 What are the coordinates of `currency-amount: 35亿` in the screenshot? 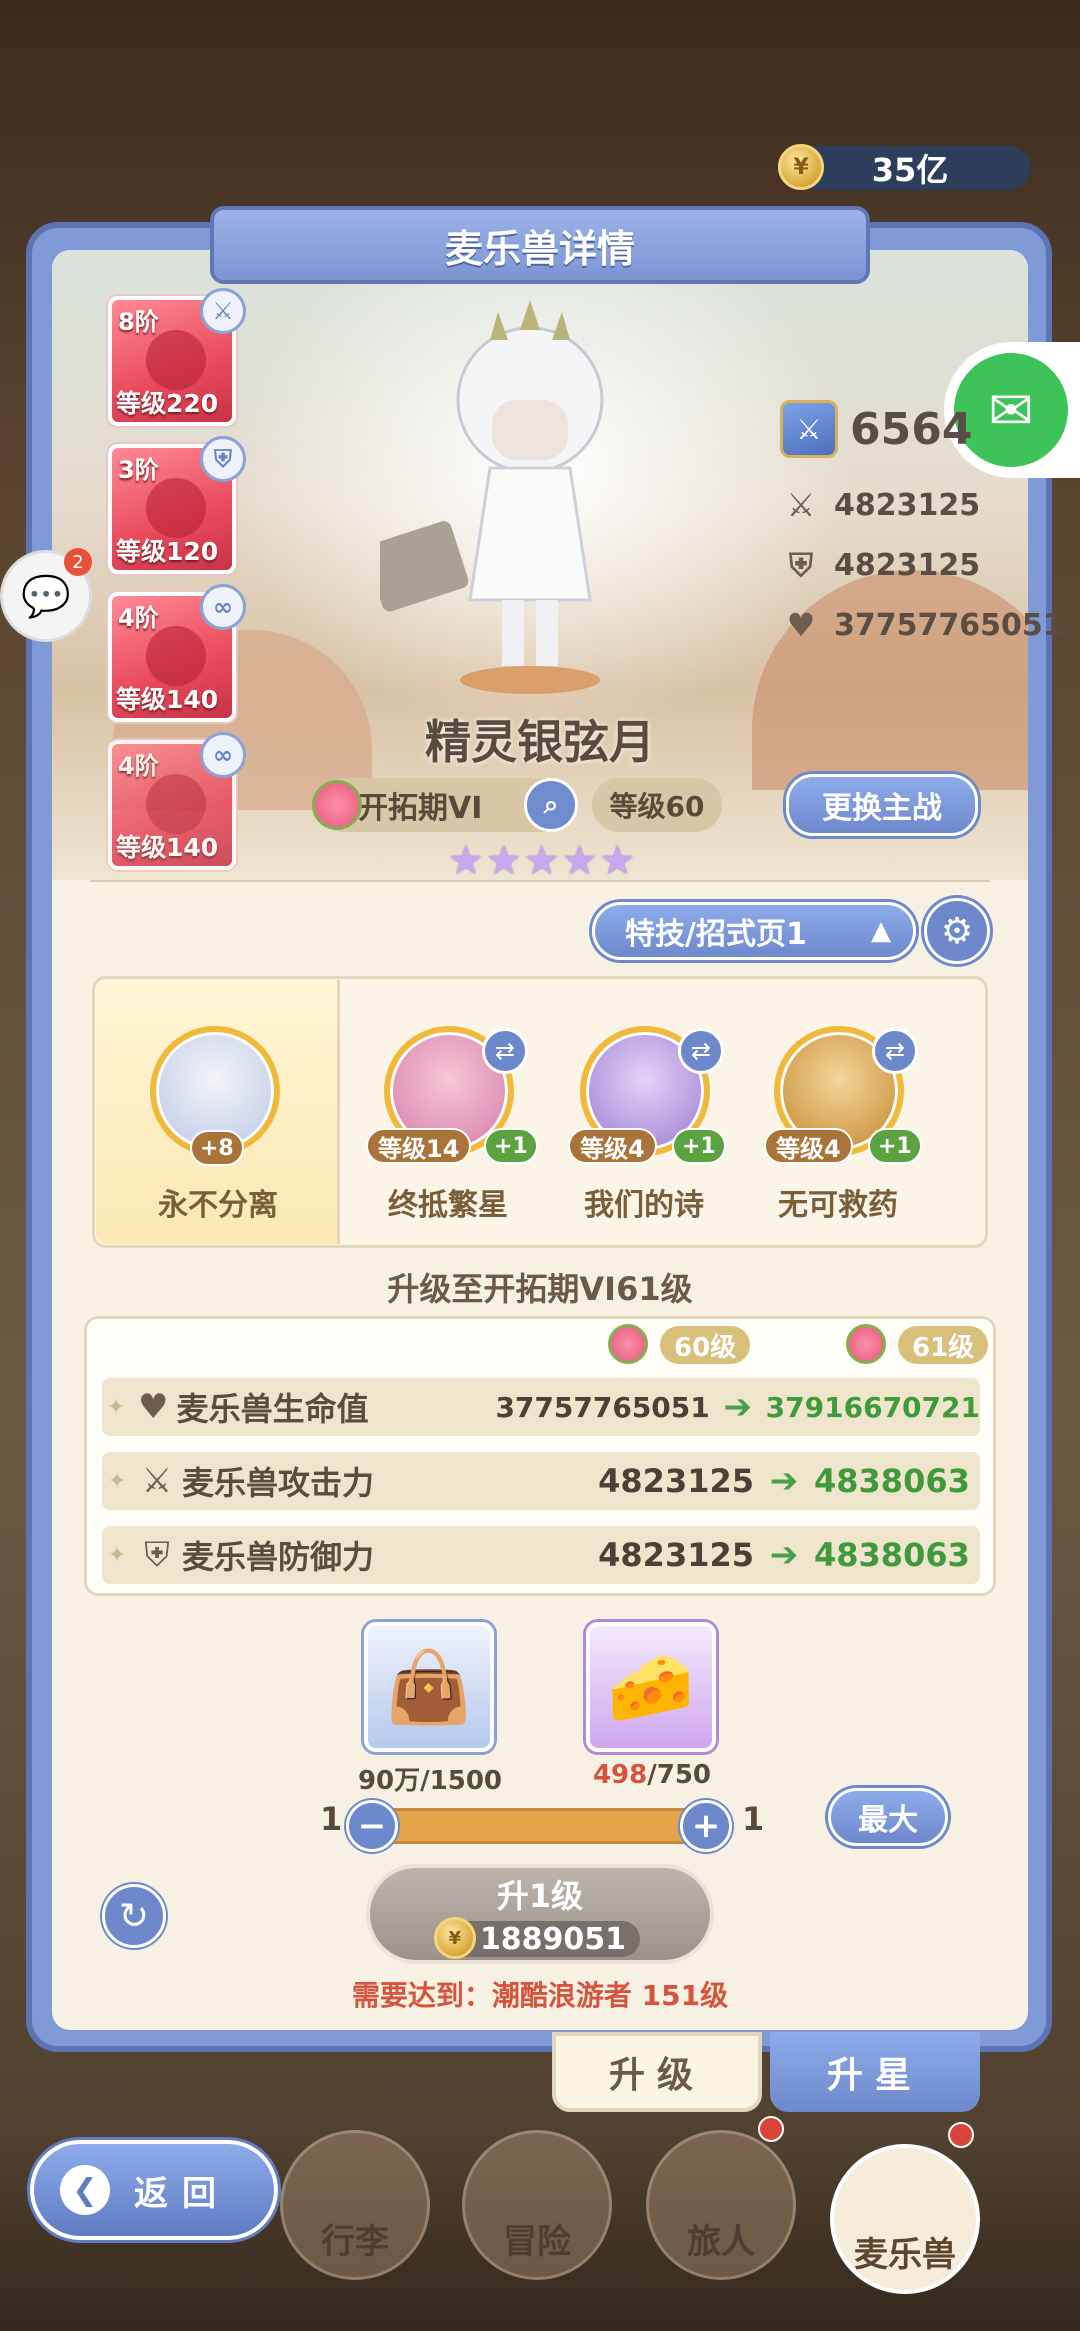 It's located at (910, 170).